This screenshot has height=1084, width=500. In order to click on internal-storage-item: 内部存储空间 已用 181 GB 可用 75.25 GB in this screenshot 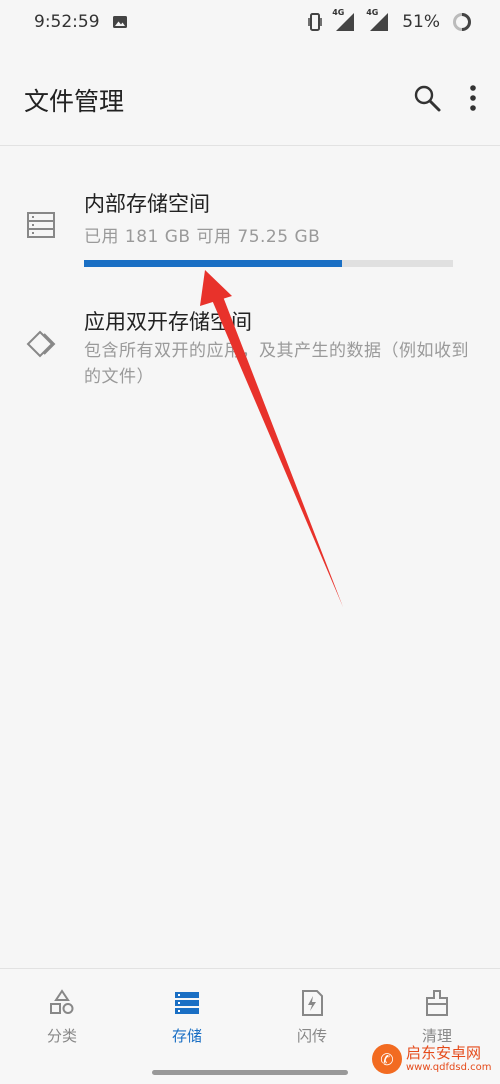, I will do `click(250, 228)`.